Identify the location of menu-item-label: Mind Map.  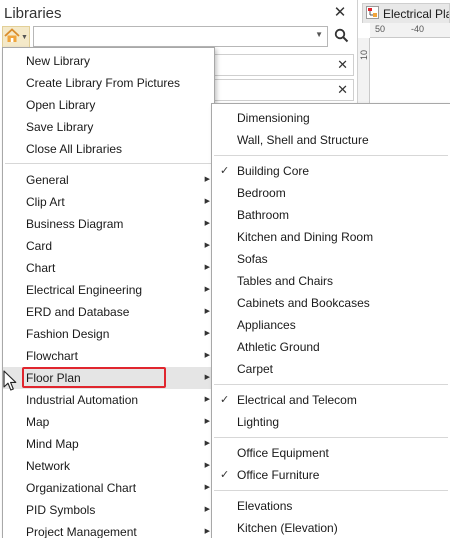
(52, 444).